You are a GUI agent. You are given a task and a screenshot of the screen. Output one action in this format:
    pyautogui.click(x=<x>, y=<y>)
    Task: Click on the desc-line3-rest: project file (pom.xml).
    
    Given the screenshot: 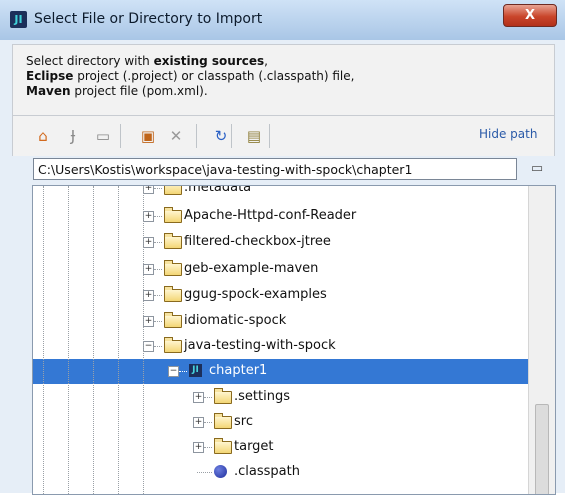 What is the action you would take?
    pyautogui.click(x=139, y=91)
    